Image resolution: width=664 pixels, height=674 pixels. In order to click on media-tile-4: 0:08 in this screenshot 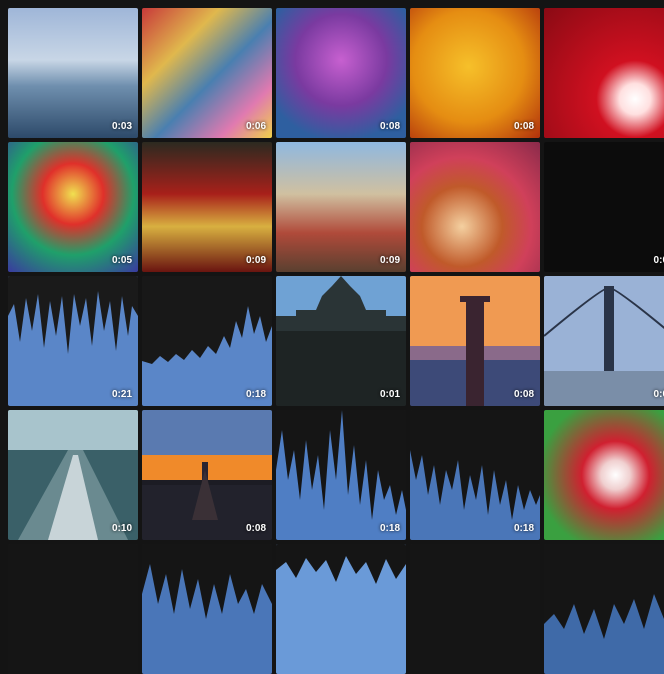, I will do `click(475, 73)`.